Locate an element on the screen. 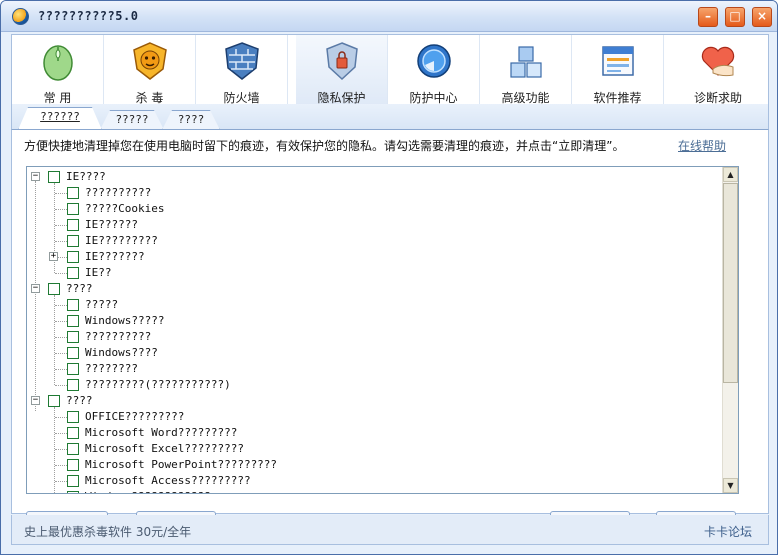 The height and width of the screenshot is (555, 778). scroll-up-icon: ▲ is located at coordinates (730, 174).